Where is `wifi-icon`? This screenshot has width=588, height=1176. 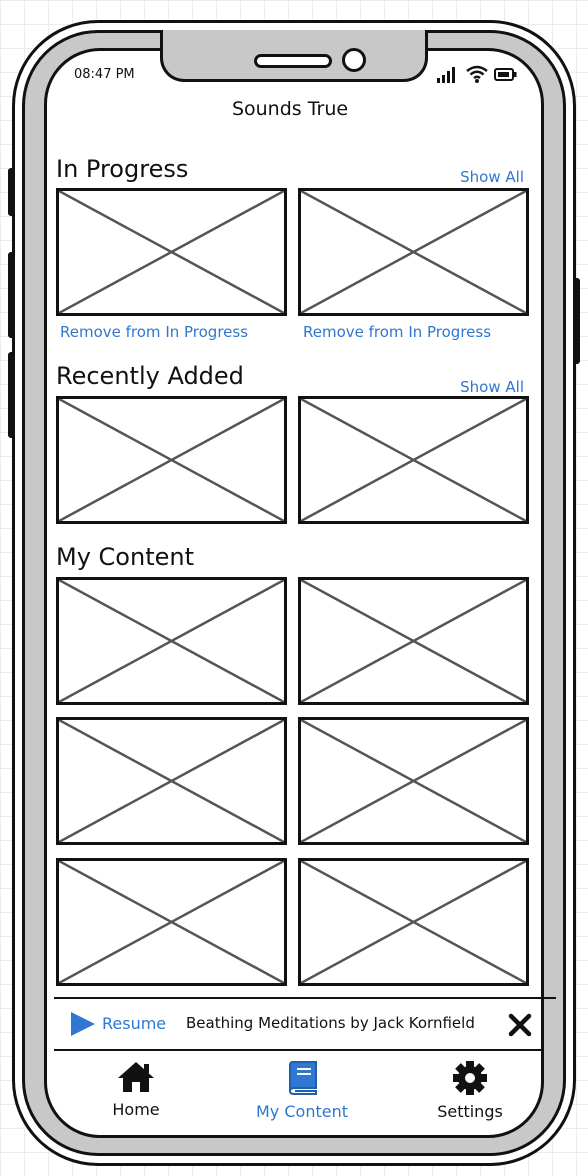 wifi-icon is located at coordinates (477, 74).